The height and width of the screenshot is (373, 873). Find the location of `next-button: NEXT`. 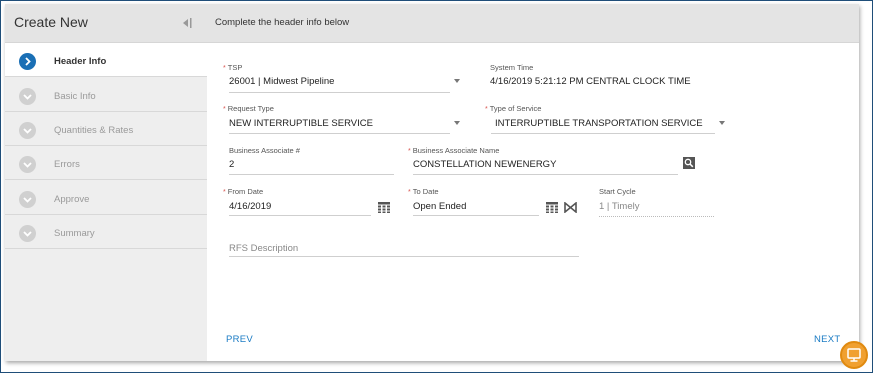

next-button: NEXT is located at coordinates (827, 339).